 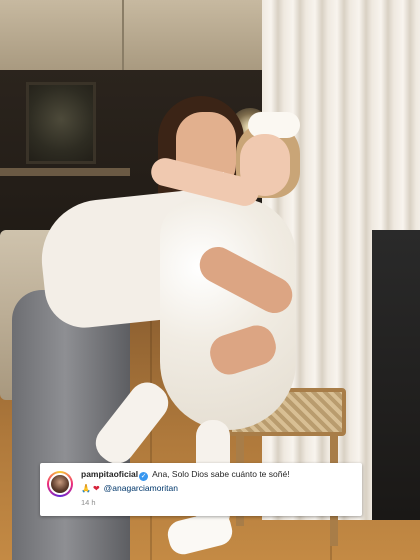 I want to click on comment-emoji-line: 🙏 ❤ @anagarciamoritan, so click(x=217, y=488).